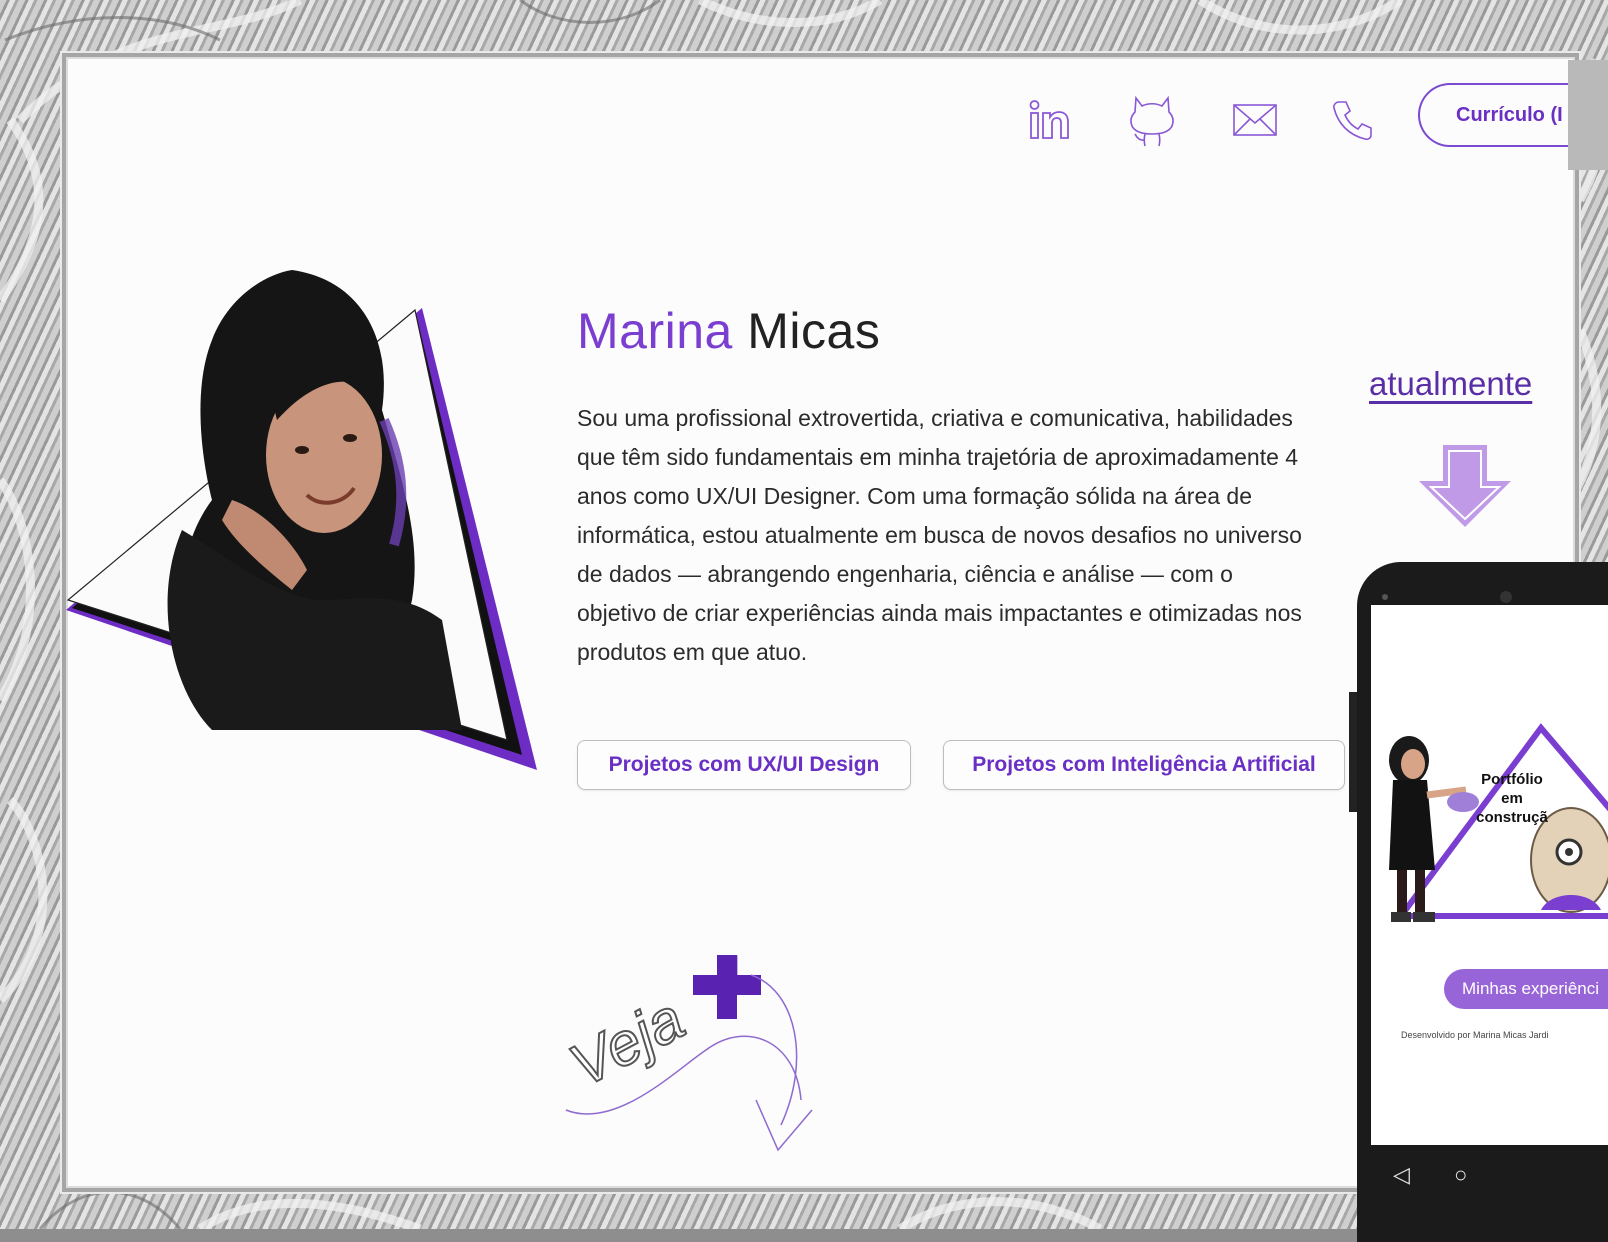  I want to click on veja-text: Veja, so click(627, 1042).